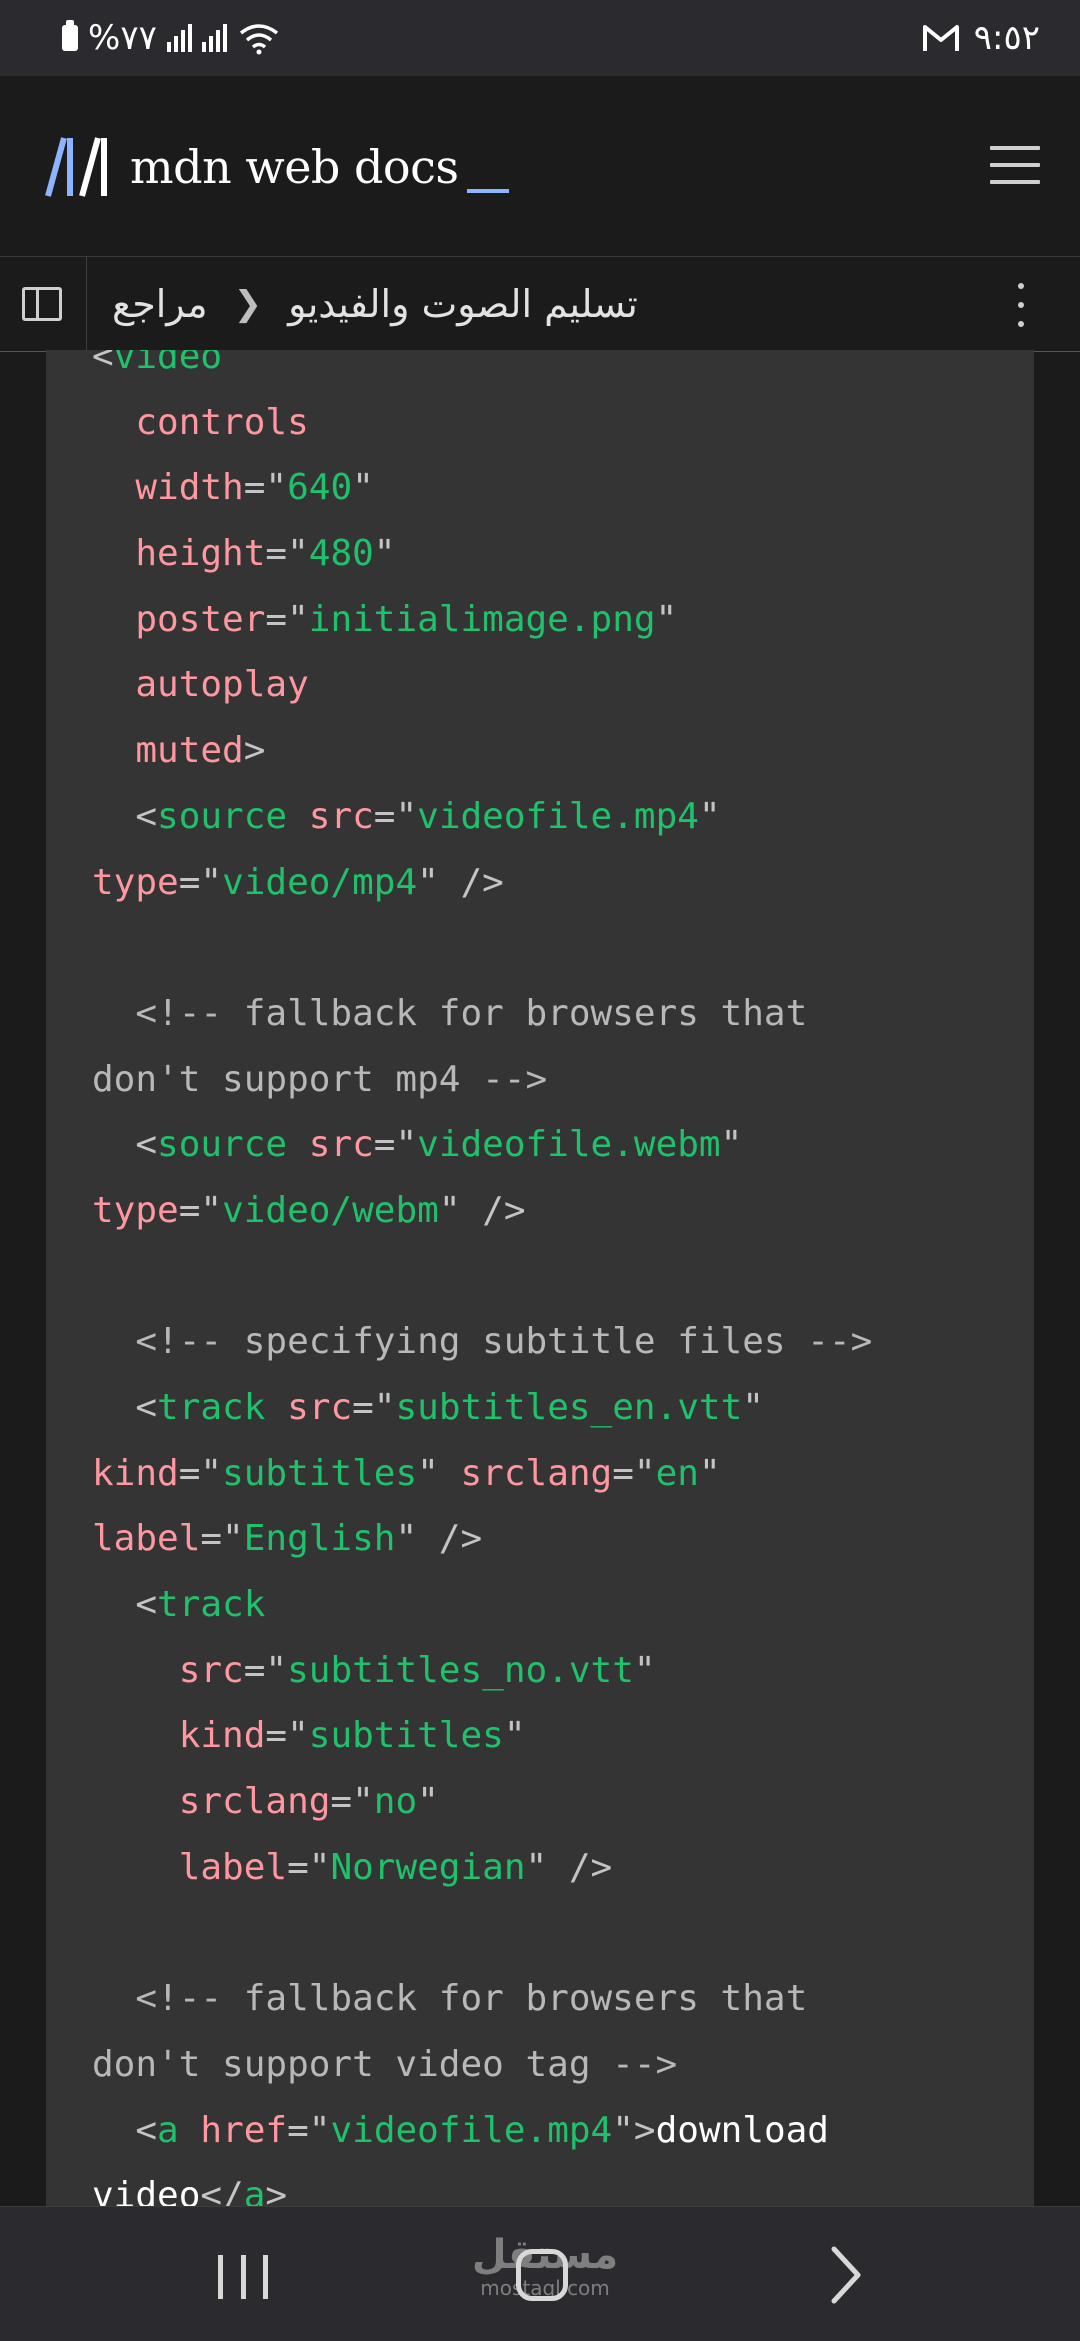  What do you see at coordinates (179, 38) in the screenshot?
I see `signal-icon` at bounding box center [179, 38].